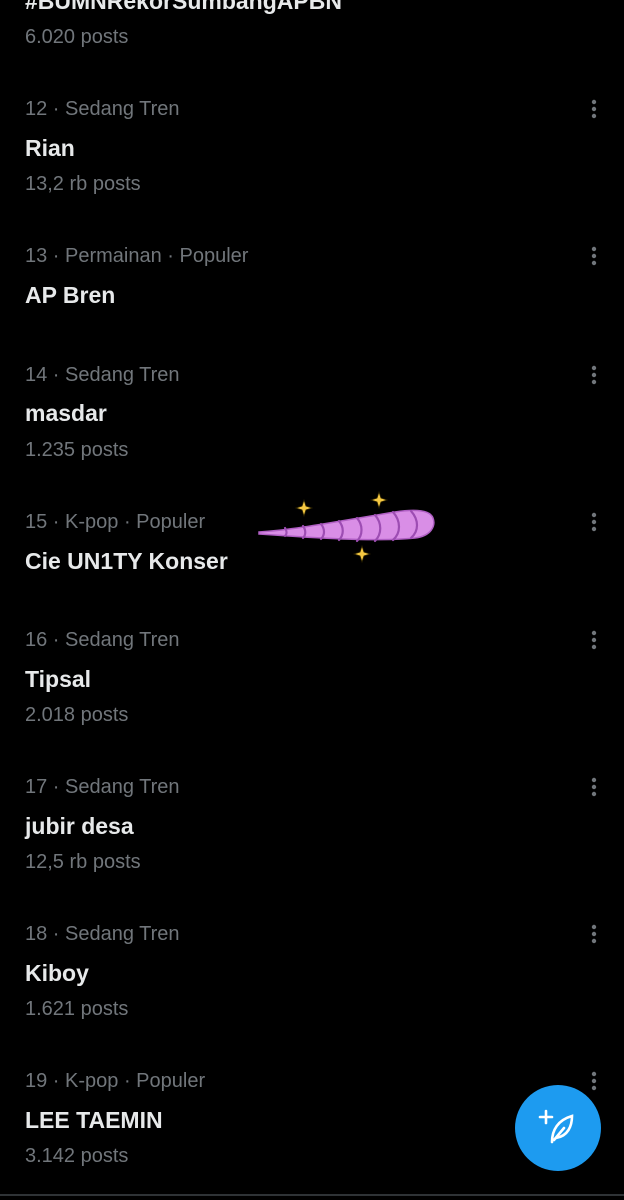  I want to click on trend-post-count: 12,5 rb posts, so click(83, 862).